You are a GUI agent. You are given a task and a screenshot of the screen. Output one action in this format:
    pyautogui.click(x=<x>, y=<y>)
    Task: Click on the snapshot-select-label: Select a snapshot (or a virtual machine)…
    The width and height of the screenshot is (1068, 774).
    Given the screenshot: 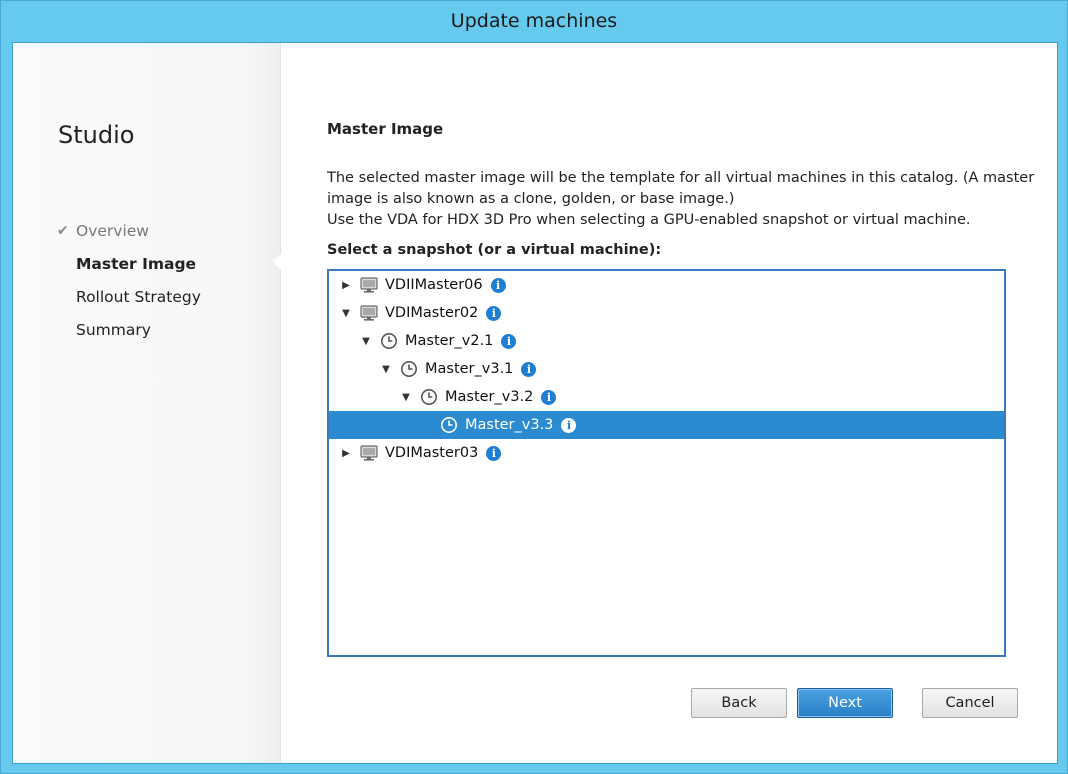 What is the action you would take?
    pyautogui.click(x=494, y=250)
    